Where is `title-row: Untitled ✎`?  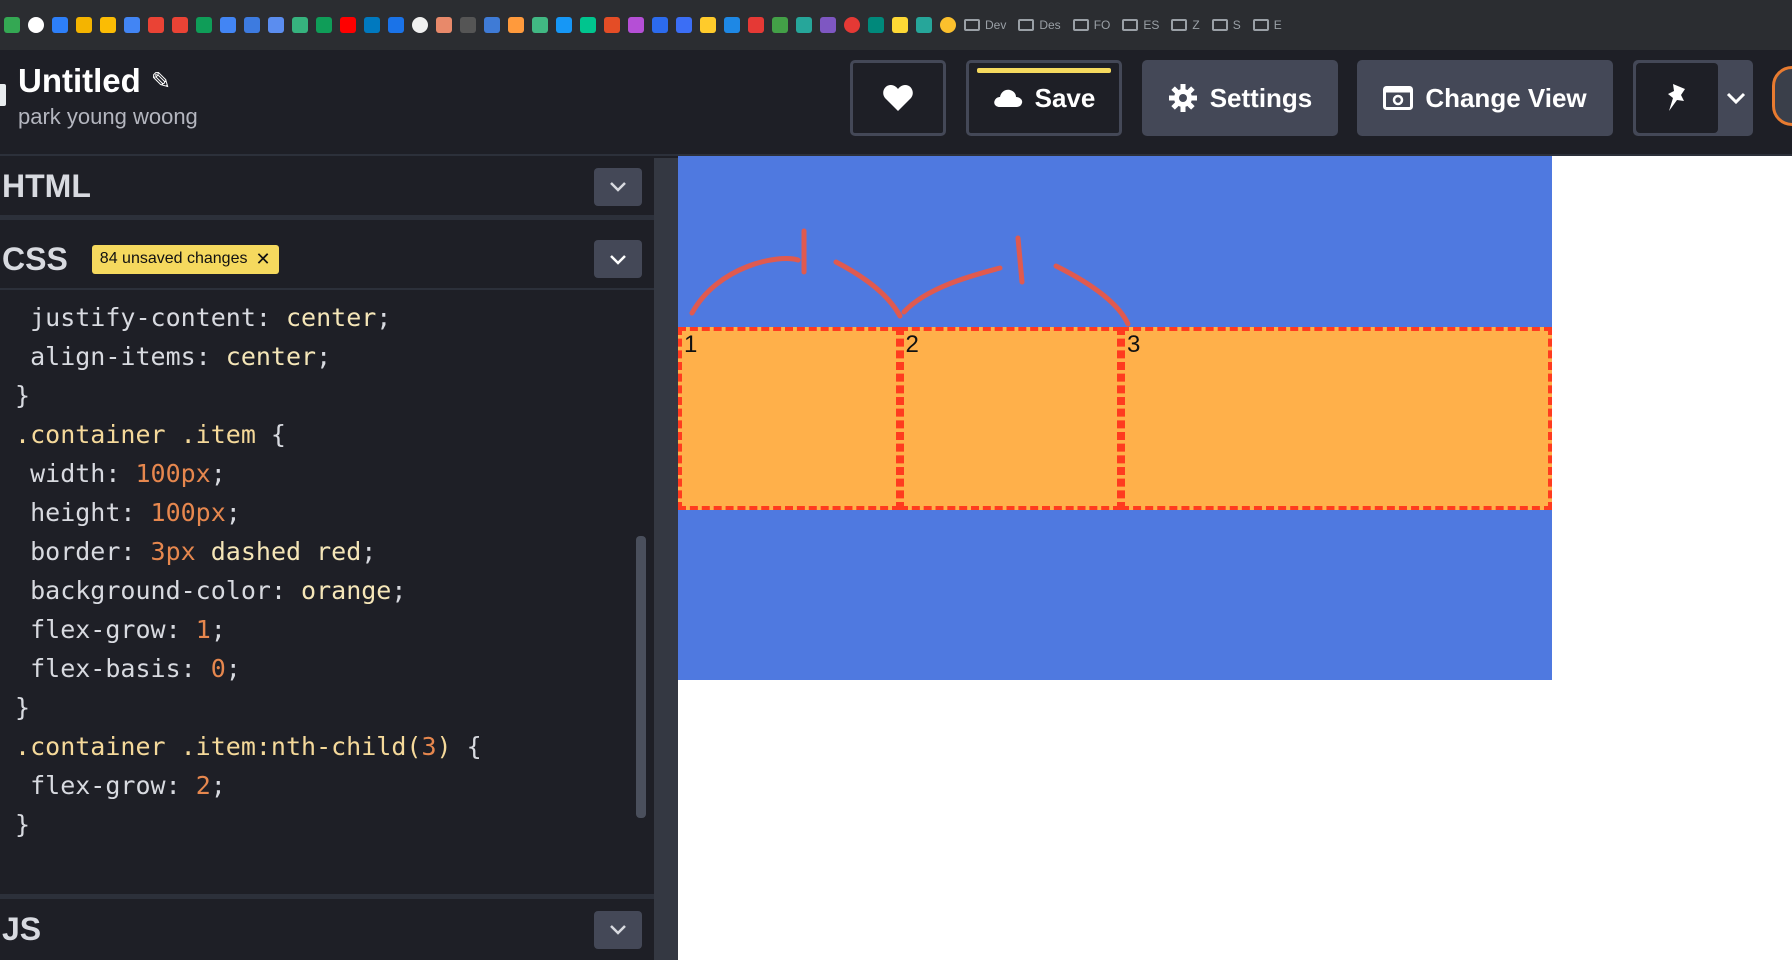 title-row: Untitled ✎ is located at coordinates (94, 81).